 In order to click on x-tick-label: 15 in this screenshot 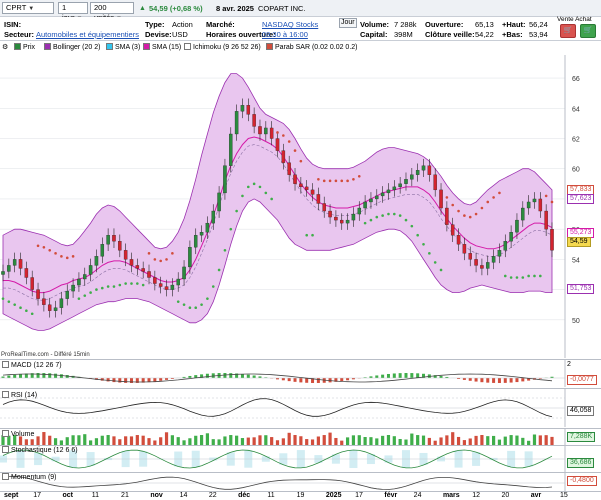, I will do `click(564, 495)`.